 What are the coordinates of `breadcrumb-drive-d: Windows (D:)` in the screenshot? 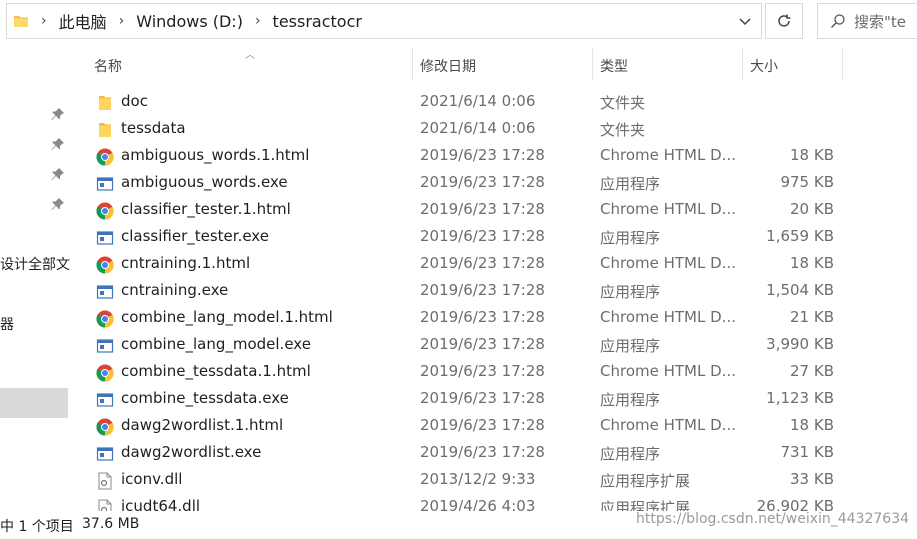 It's located at (189, 21).